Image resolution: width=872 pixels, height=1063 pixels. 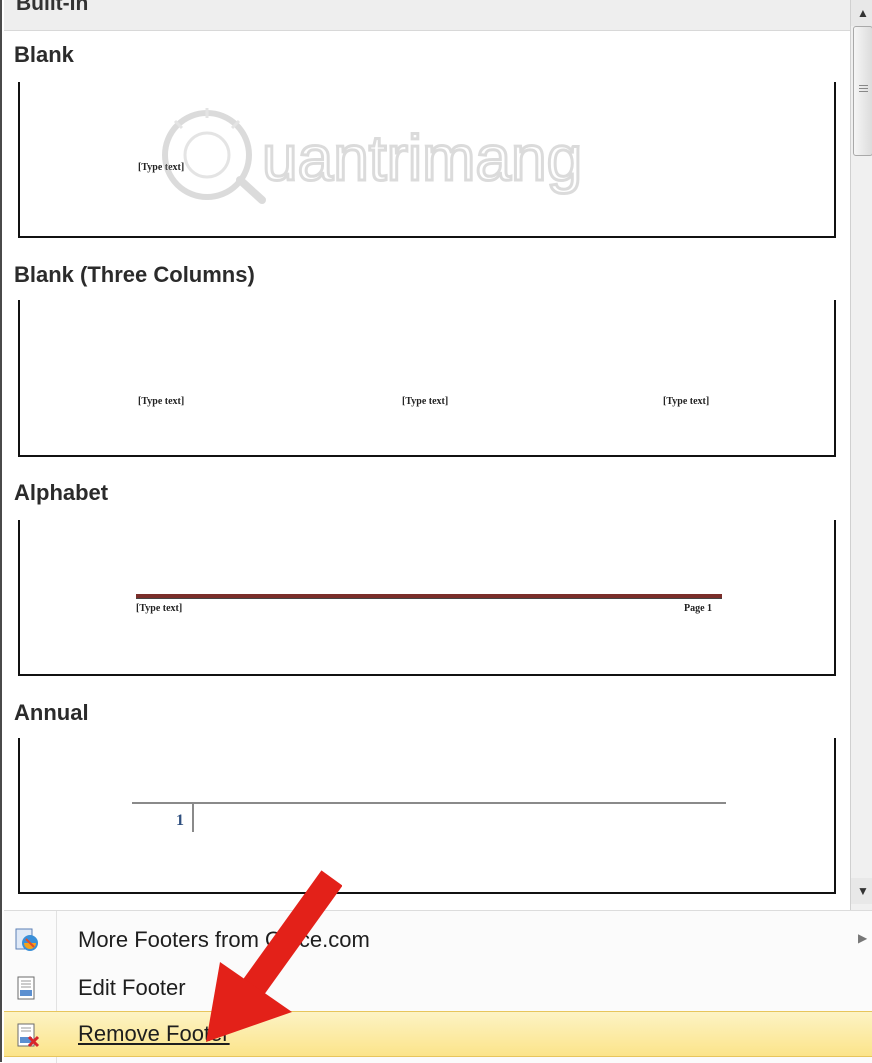 What do you see at coordinates (425, 401) in the screenshot?
I see `preview-text-center: [Type text]` at bounding box center [425, 401].